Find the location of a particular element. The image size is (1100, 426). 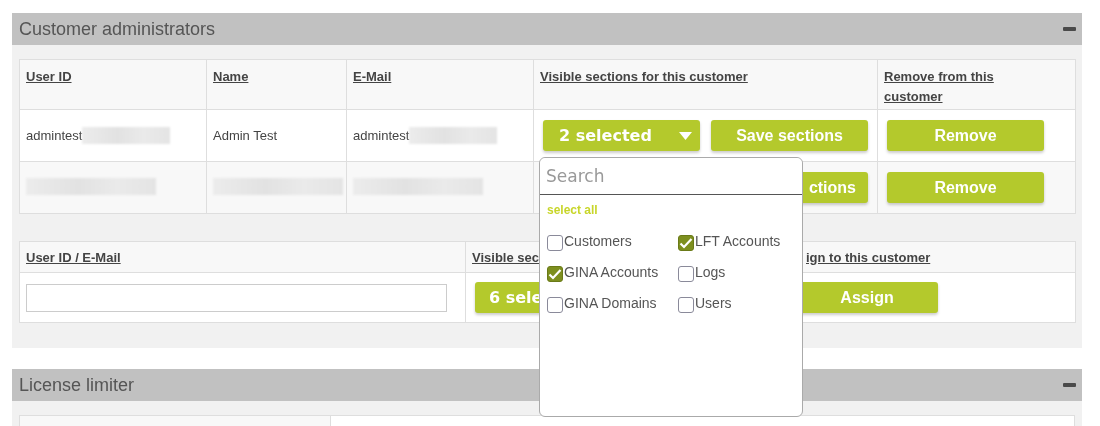

option-label: Users is located at coordinates (713, 303).